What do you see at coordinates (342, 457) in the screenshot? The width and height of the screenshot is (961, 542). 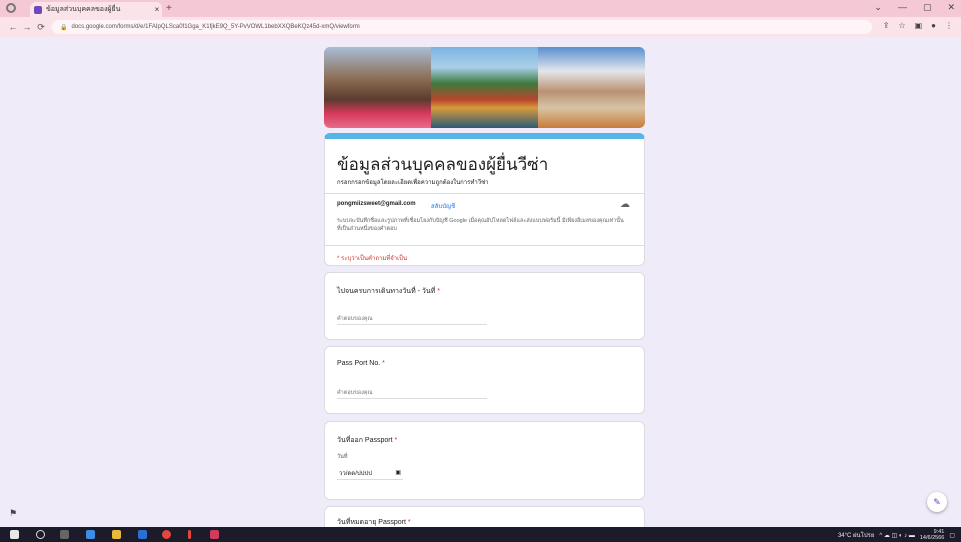 I see `date-sub-label: วันที่` at bounding box center [342, 457].